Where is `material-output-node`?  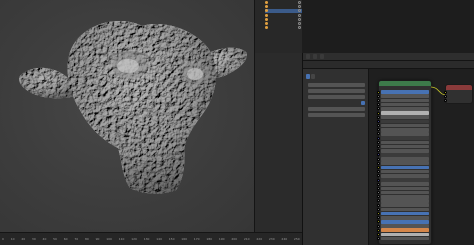 material-output-node is located at coordinates (458, 94).